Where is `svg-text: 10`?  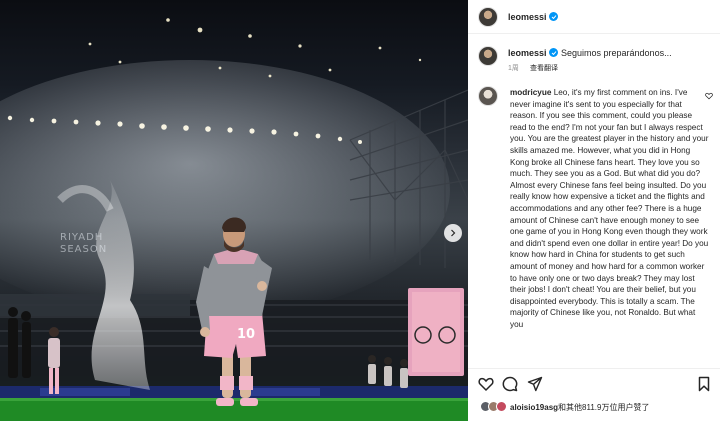
svg-text: 10 is located at coordinates (246, 334).